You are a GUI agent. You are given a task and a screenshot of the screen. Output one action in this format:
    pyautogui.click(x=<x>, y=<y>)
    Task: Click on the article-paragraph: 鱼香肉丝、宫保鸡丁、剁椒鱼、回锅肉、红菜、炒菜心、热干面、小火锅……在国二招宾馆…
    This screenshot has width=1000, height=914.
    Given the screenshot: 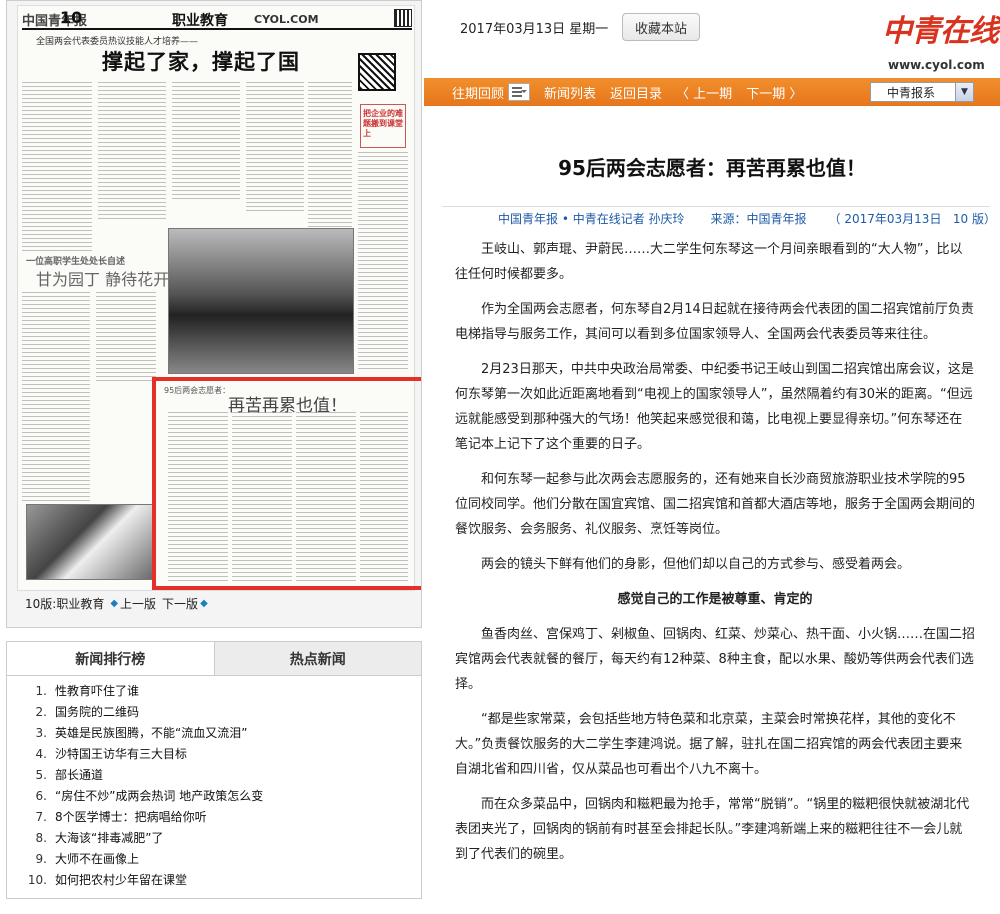 What is the action you would take?
    pyautogui.click(x=715, y=659)
    